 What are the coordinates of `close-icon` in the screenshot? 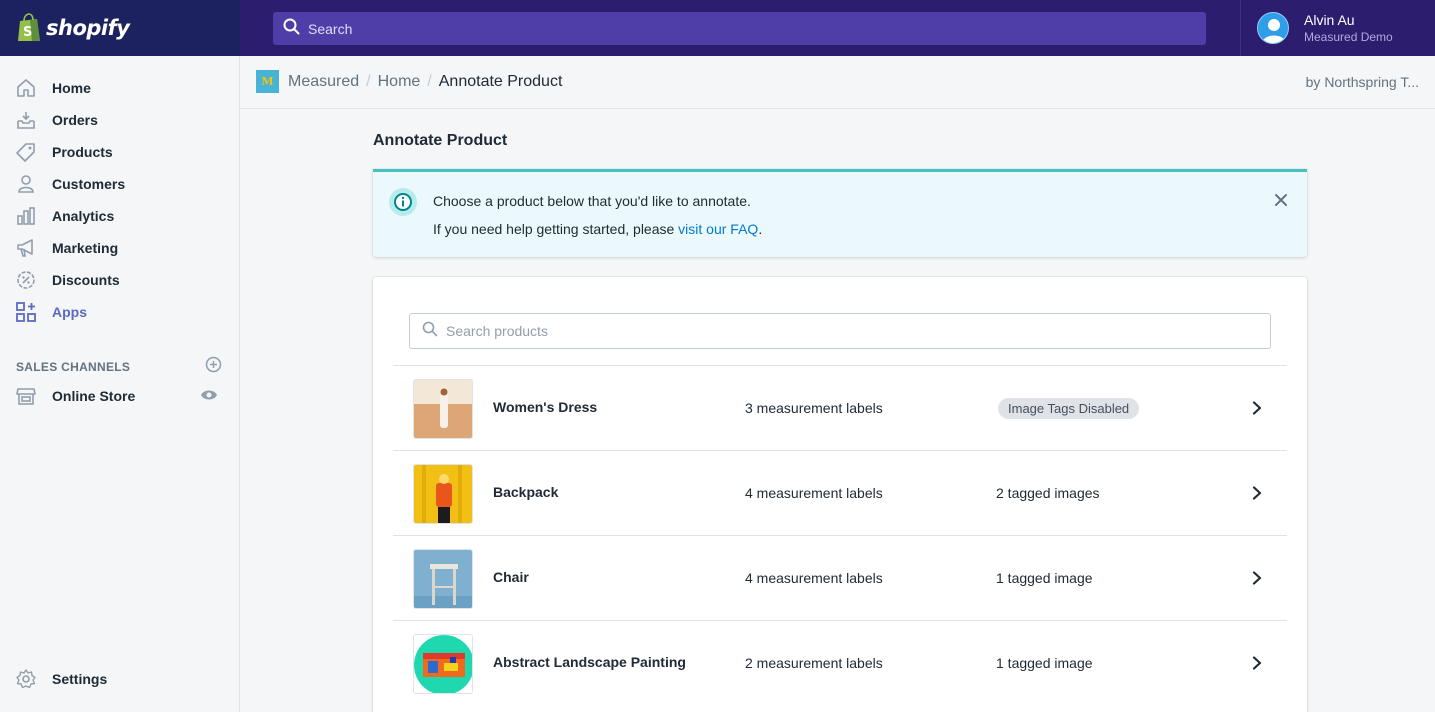 It's located at (1281, 200).